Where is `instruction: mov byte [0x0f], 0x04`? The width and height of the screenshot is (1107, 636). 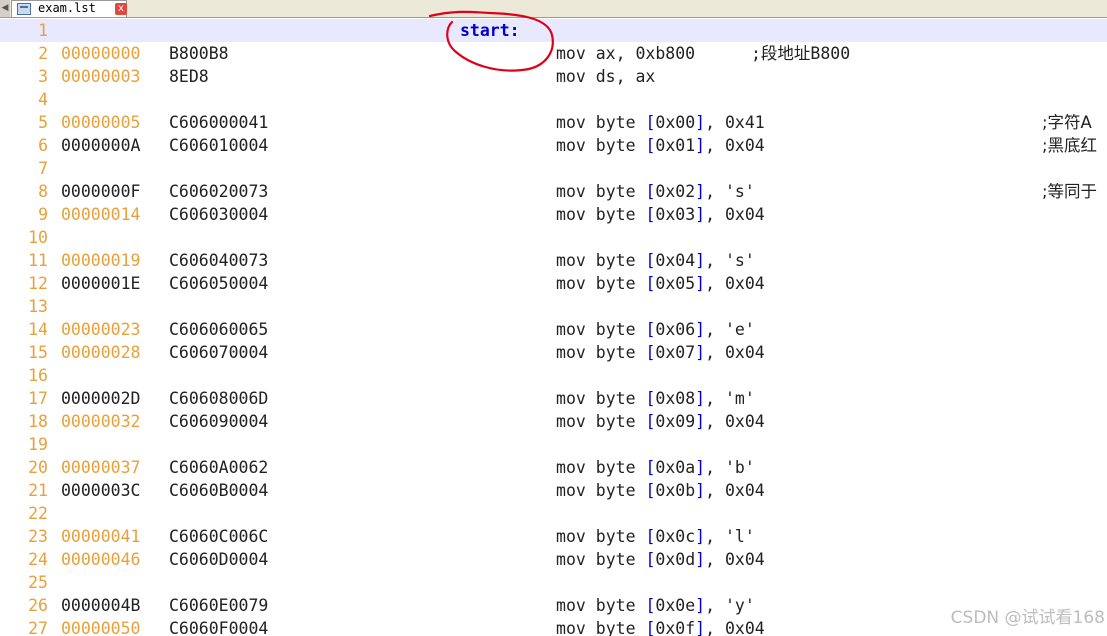
instruction: mov byte [0x0f], 0x04 is located at coordinates (660, 627).